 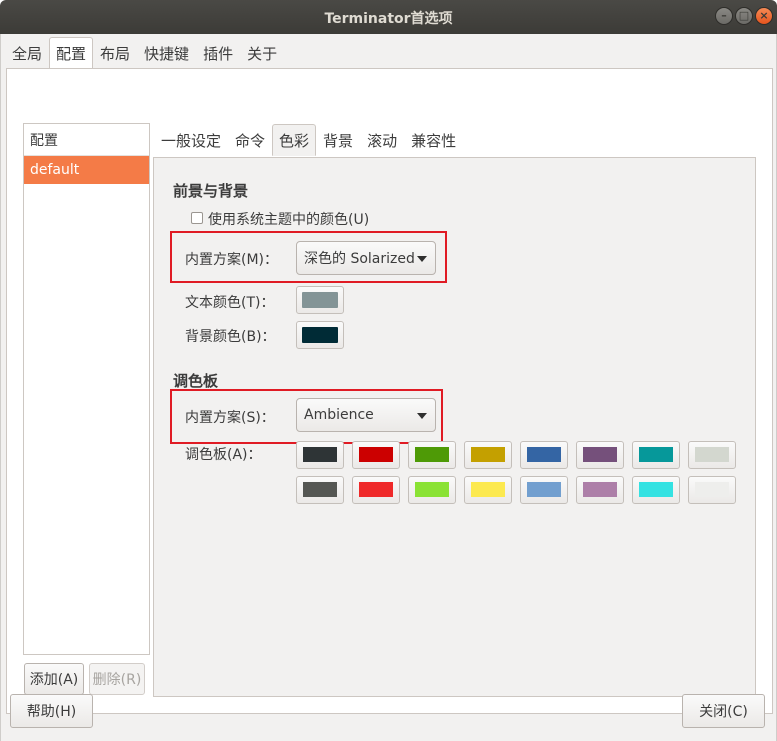 What do you see at coordinates (211, 191) in the screenshot?
I see `fg-bg-section-title: 前景与背景` at bounding box center [211, 191].